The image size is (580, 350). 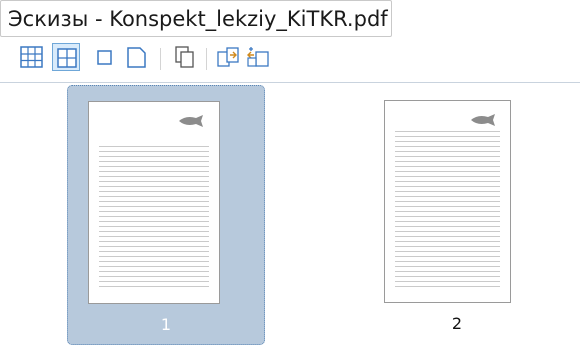 I want to click on grid-small-icon, so click(x=31, y=57).